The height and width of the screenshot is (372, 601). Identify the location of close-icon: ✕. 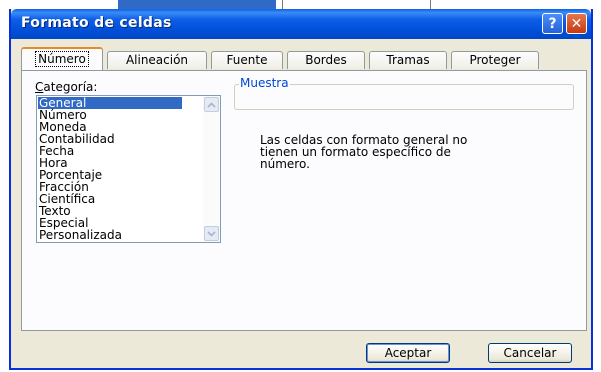
(576, 23).